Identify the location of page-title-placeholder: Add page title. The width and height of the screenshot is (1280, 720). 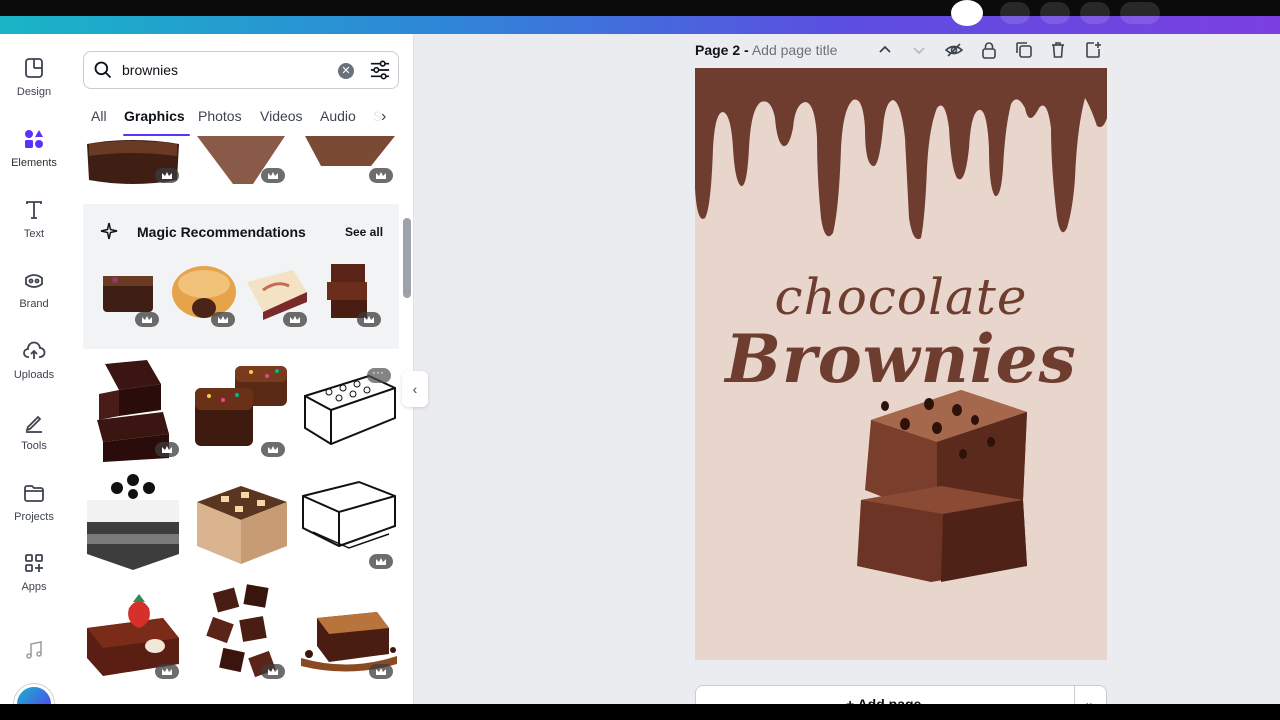
(795, 50).